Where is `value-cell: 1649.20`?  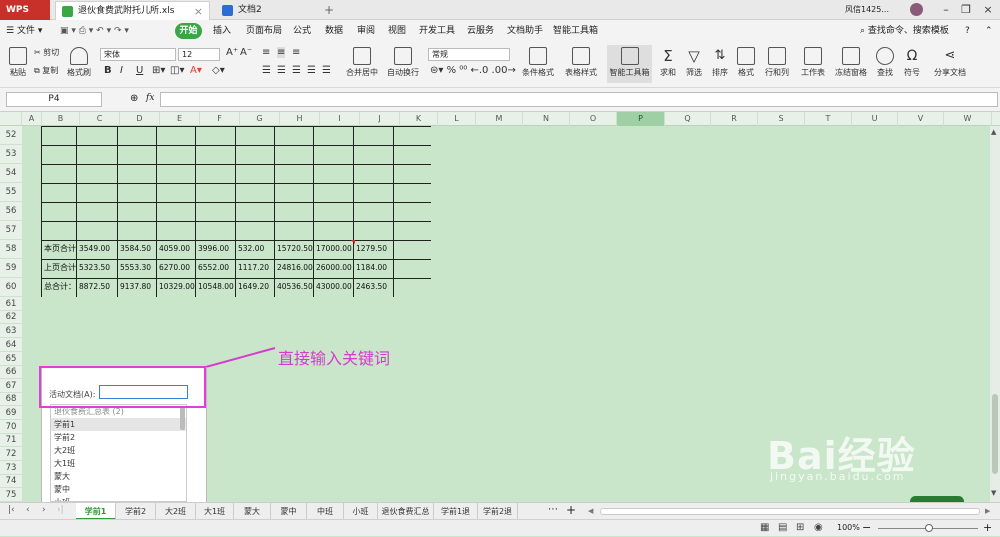
value-cell: 1649.20 is located at coordinates (253, 287).